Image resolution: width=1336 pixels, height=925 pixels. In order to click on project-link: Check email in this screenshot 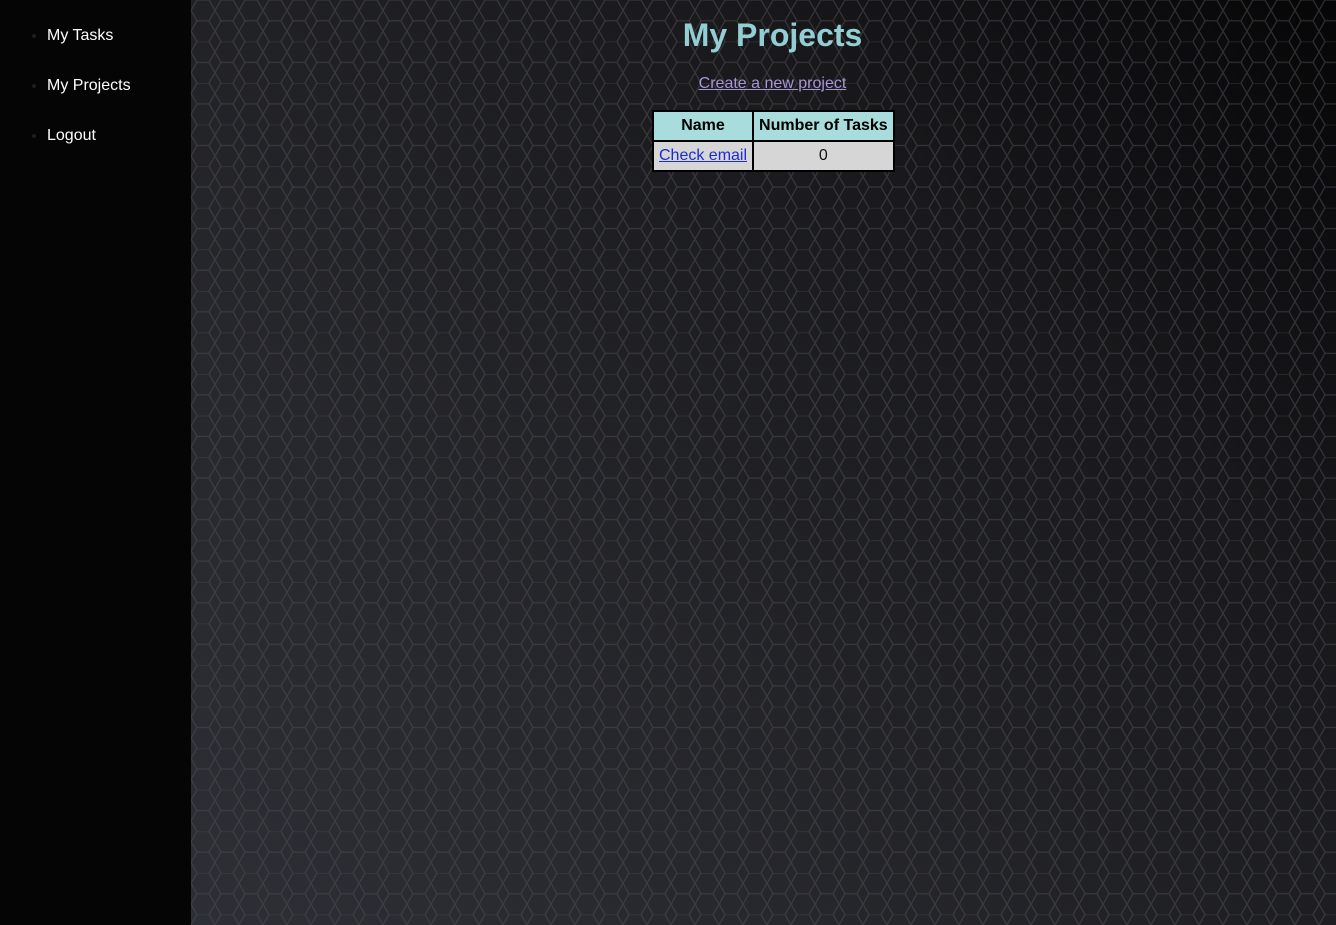, I will do `click(703, 155)`.